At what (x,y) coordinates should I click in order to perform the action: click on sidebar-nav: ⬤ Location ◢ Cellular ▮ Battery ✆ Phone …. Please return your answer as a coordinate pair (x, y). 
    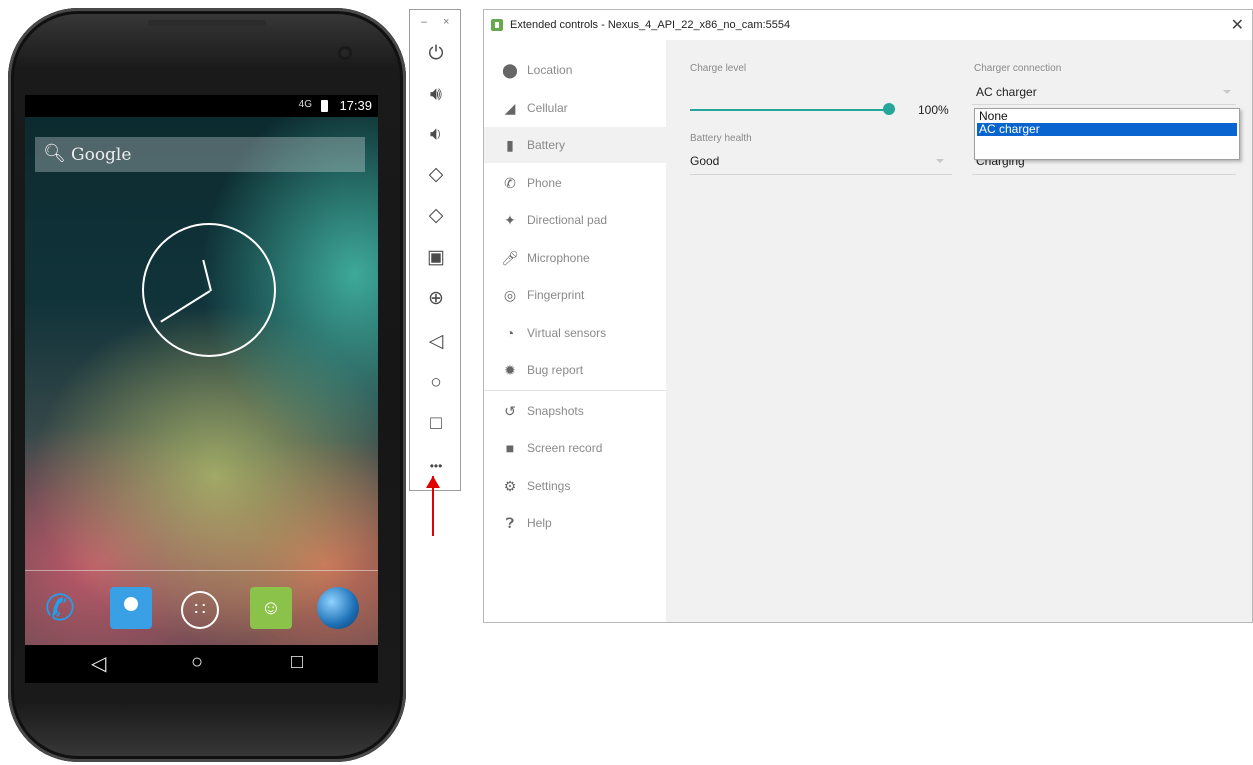
    Looking at the image, I should click on (575, 331).